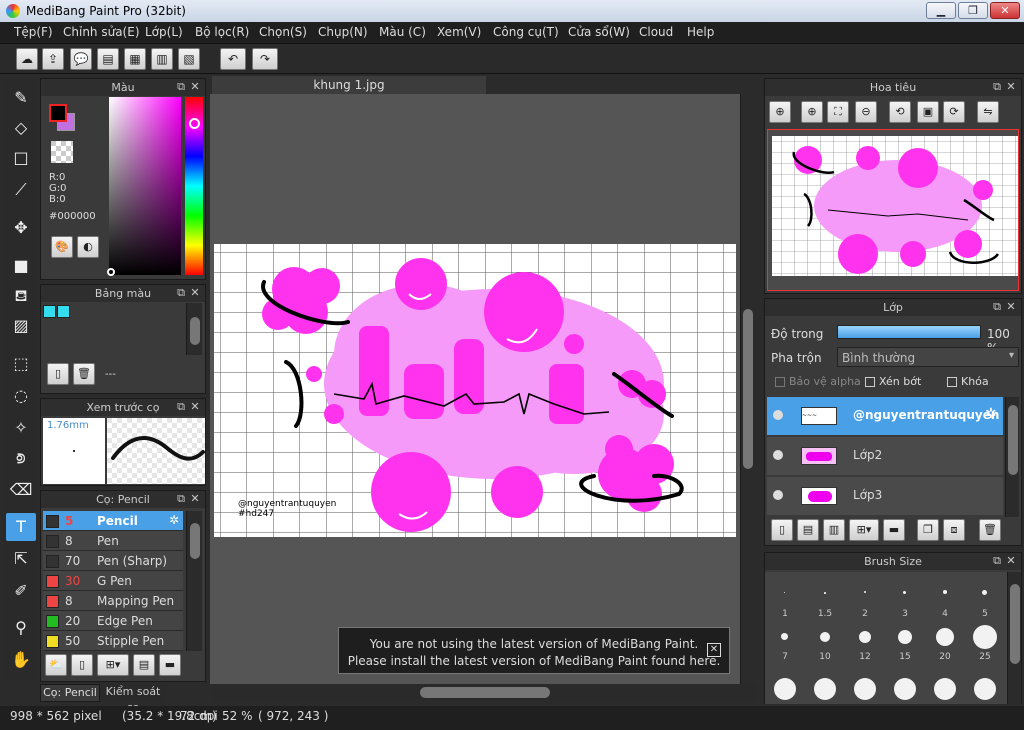 This screenshot has width=1024, height=730. I want to click on size-cell: 7, so click(785, 645).